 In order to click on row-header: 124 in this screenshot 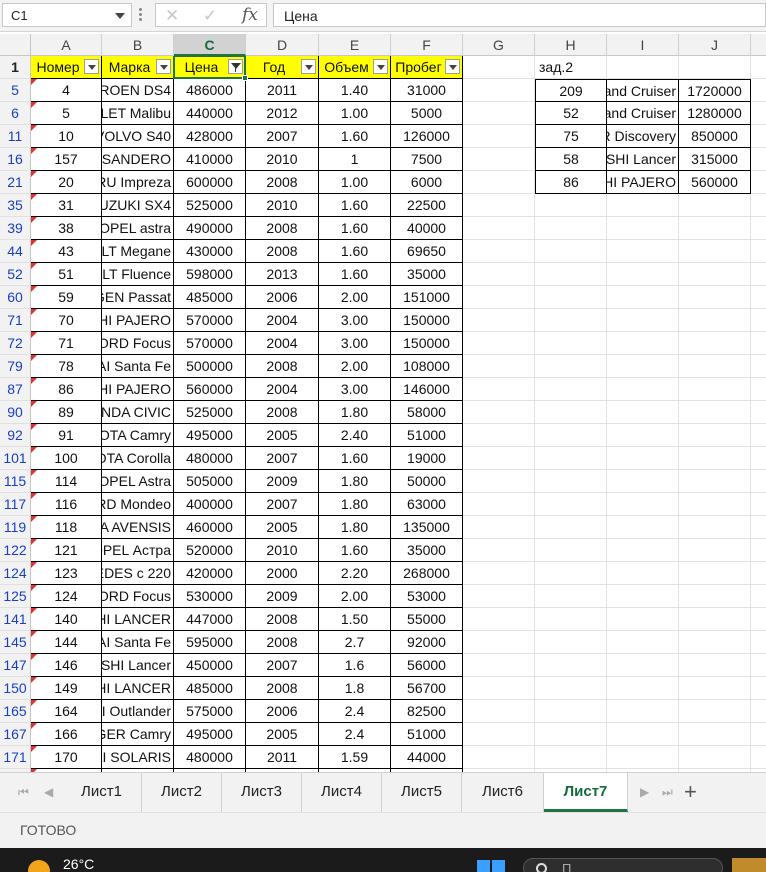, I will do `click(15, 573)`.